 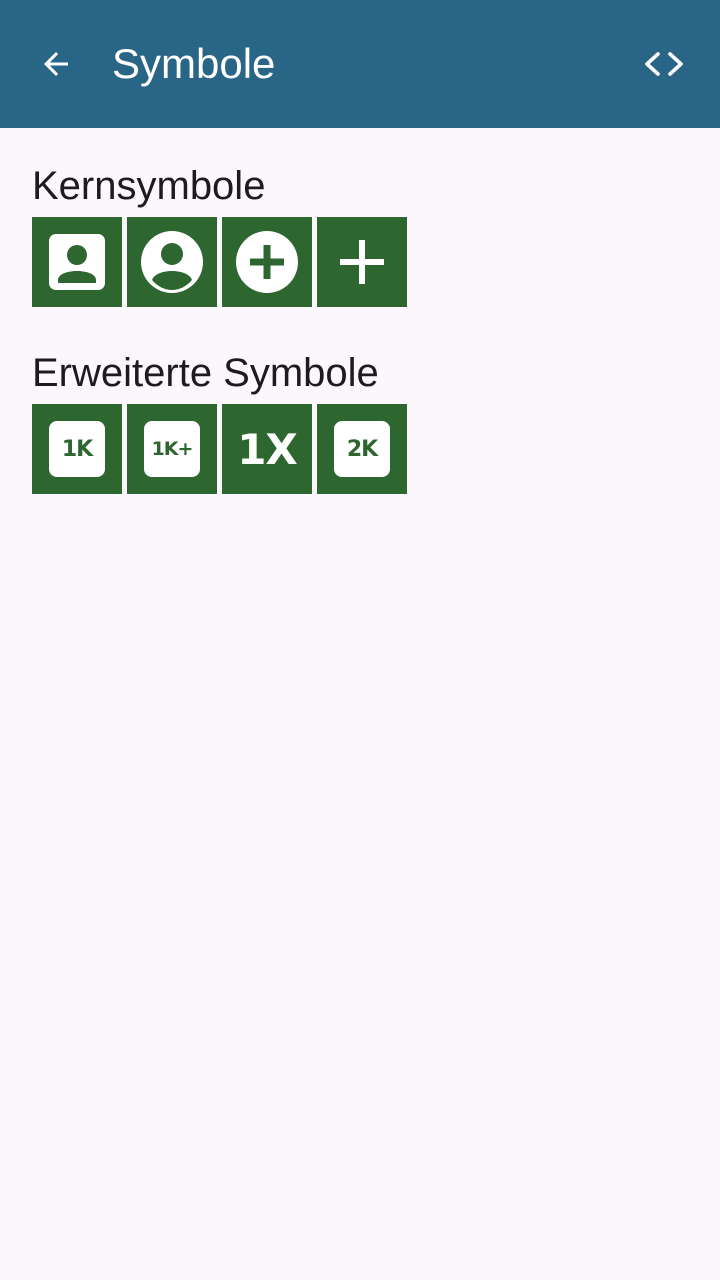 I want to click on icon-tile-plus, so click(x=362, y=262).